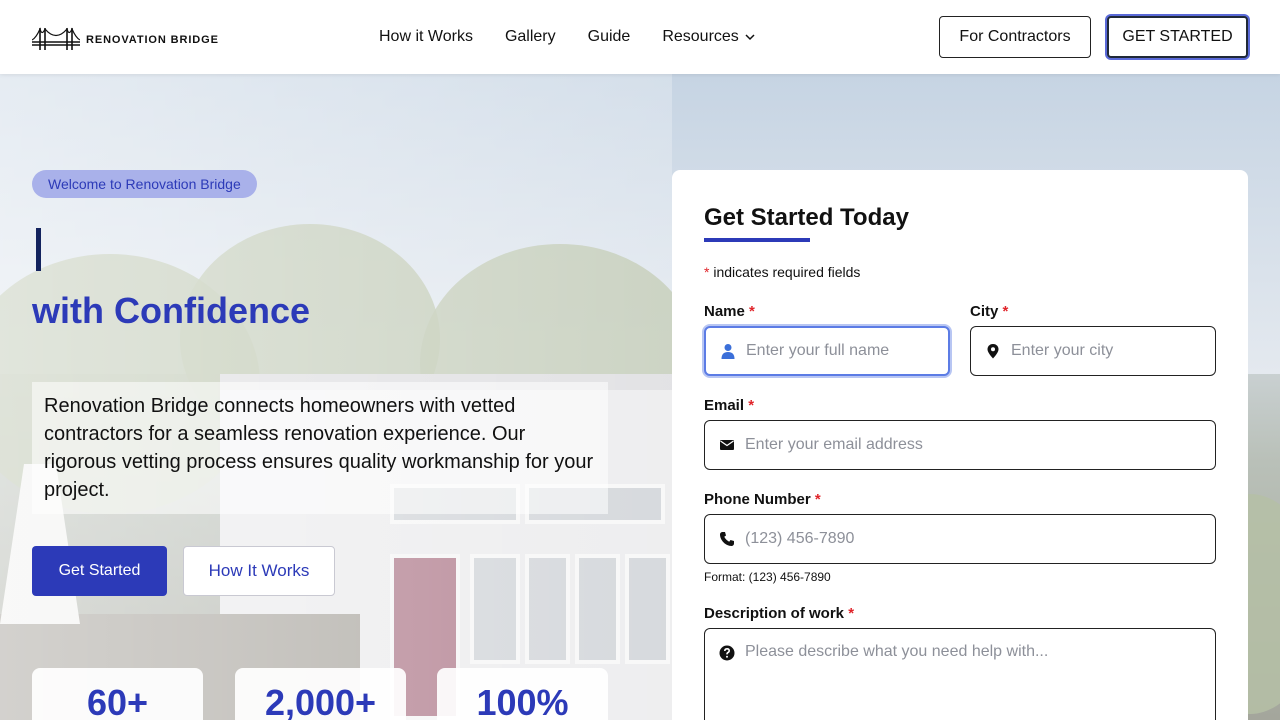  Describe the element at coordinates (993, 351) in the screenshot. I see `location-pin-icon` at that location.